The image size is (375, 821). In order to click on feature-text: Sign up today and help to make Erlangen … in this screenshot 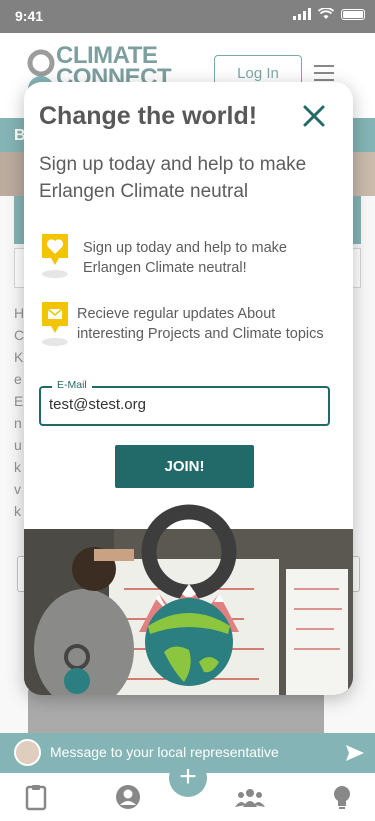, I will do `click(185, 258)`.